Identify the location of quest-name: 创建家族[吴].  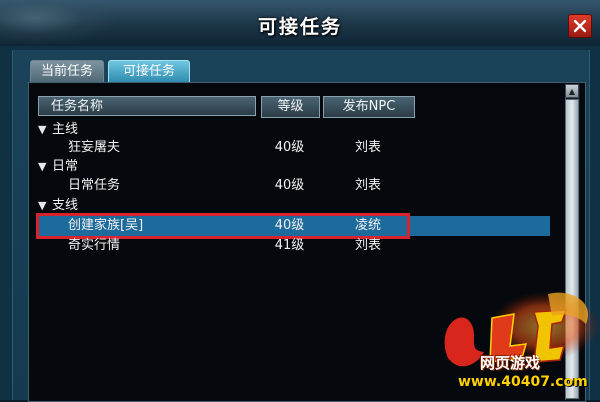
(106, 225).